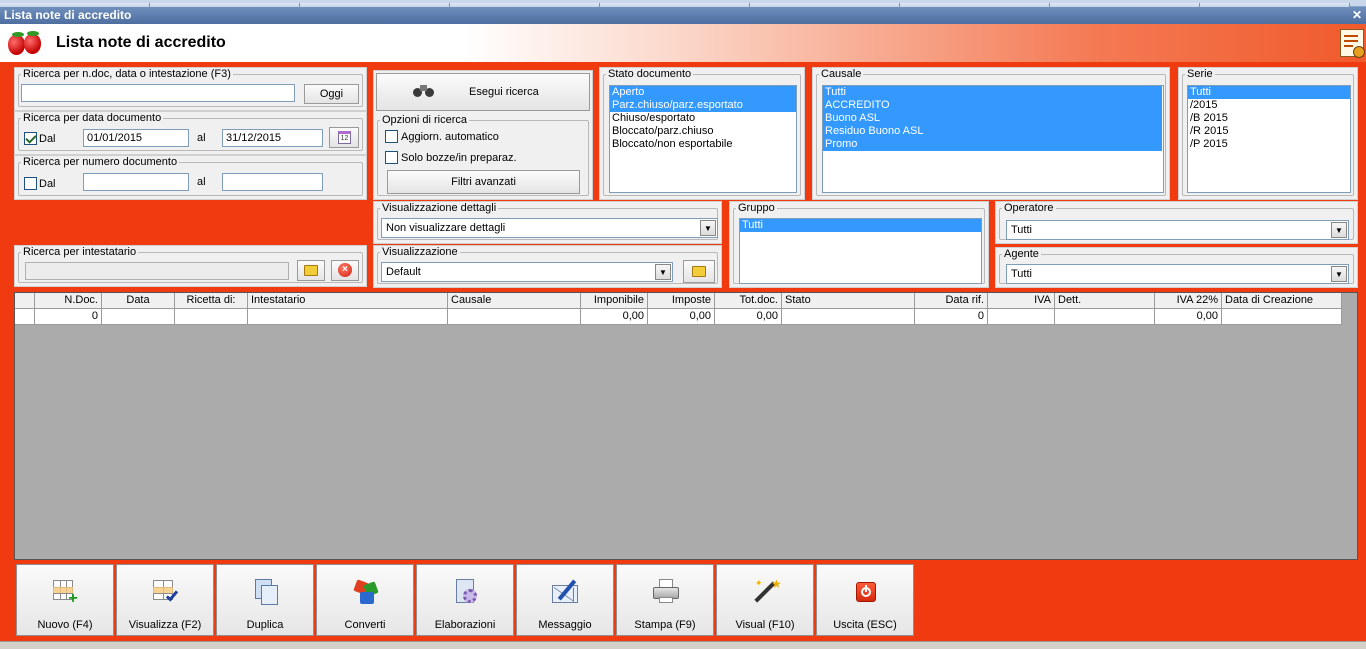 This screenshot has width=1366, height=649. What do you see at coordinates (1269, 144) in the screenshot?
I see `list-item: /P 2015` at bounding box center [1269, 144].